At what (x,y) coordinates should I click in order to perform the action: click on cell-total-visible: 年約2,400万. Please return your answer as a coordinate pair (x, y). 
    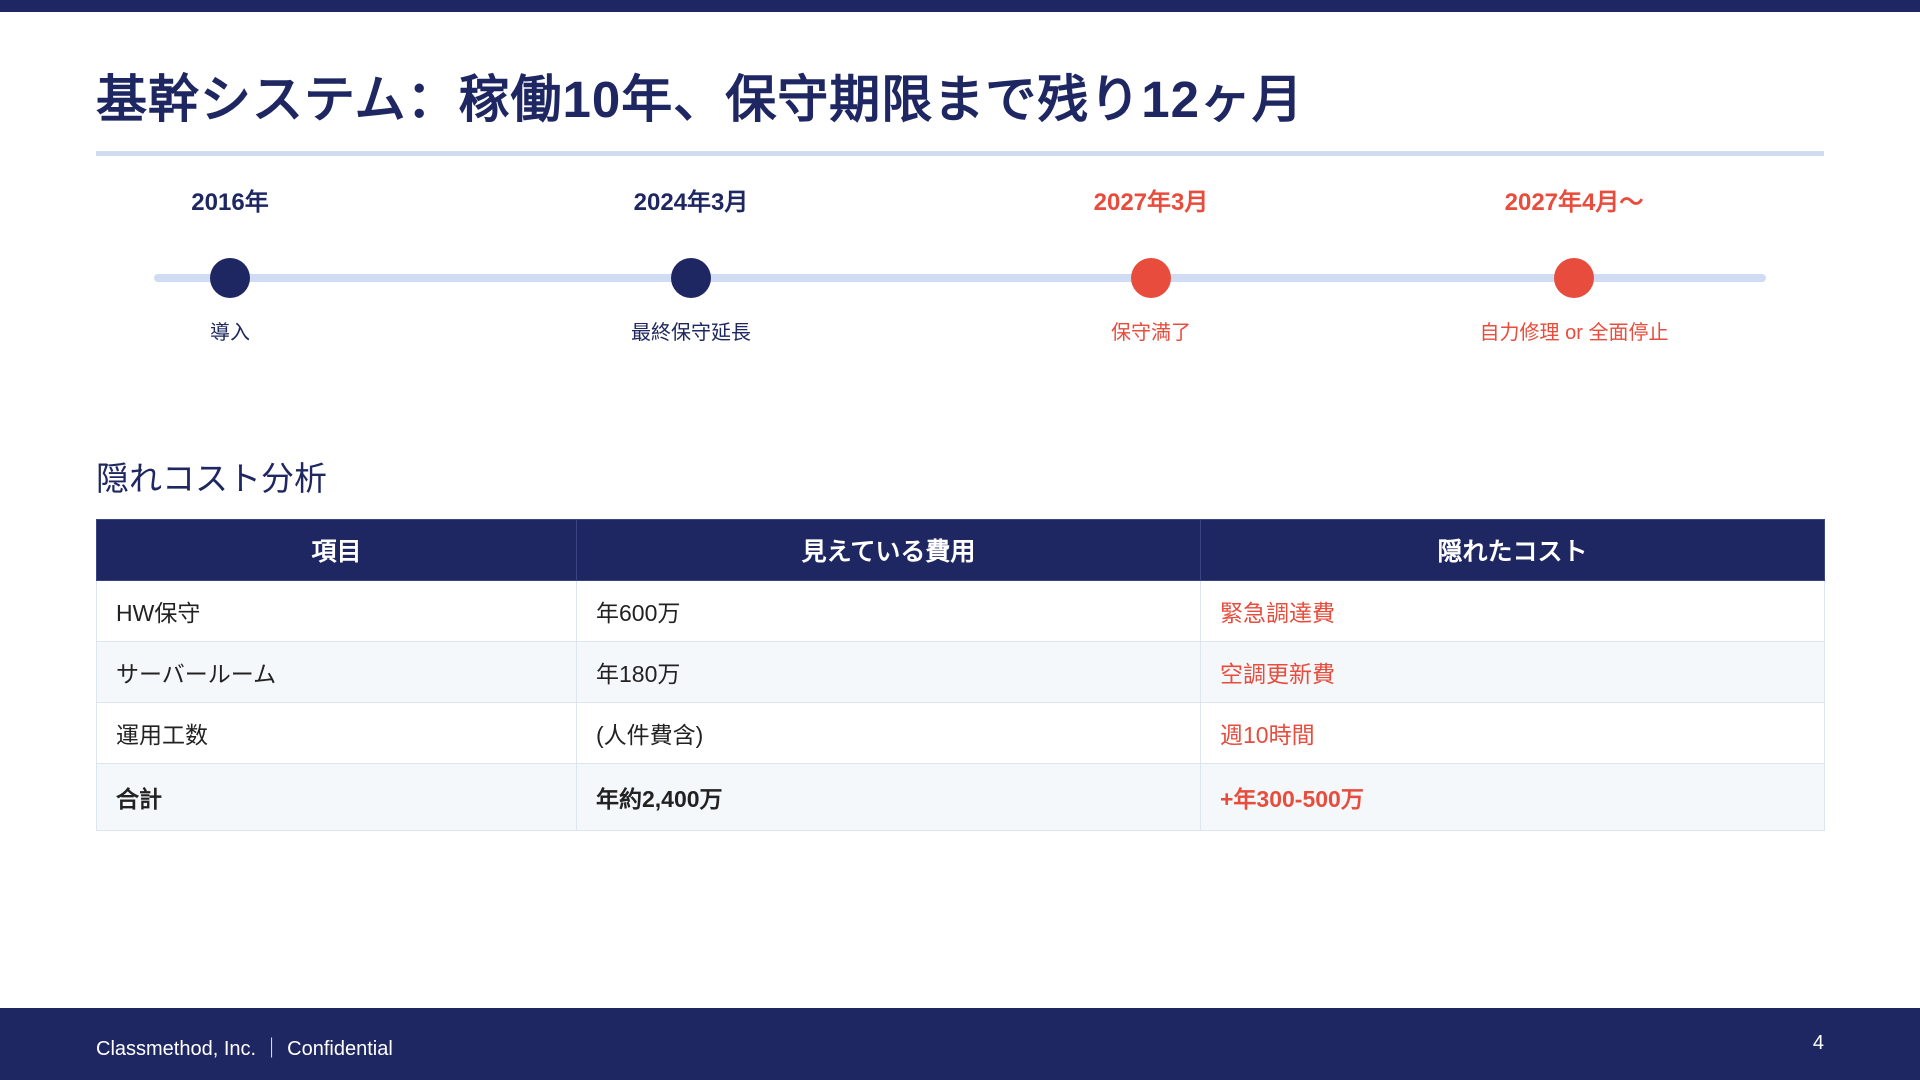
    Looking at the image, I should click on (888, 797).